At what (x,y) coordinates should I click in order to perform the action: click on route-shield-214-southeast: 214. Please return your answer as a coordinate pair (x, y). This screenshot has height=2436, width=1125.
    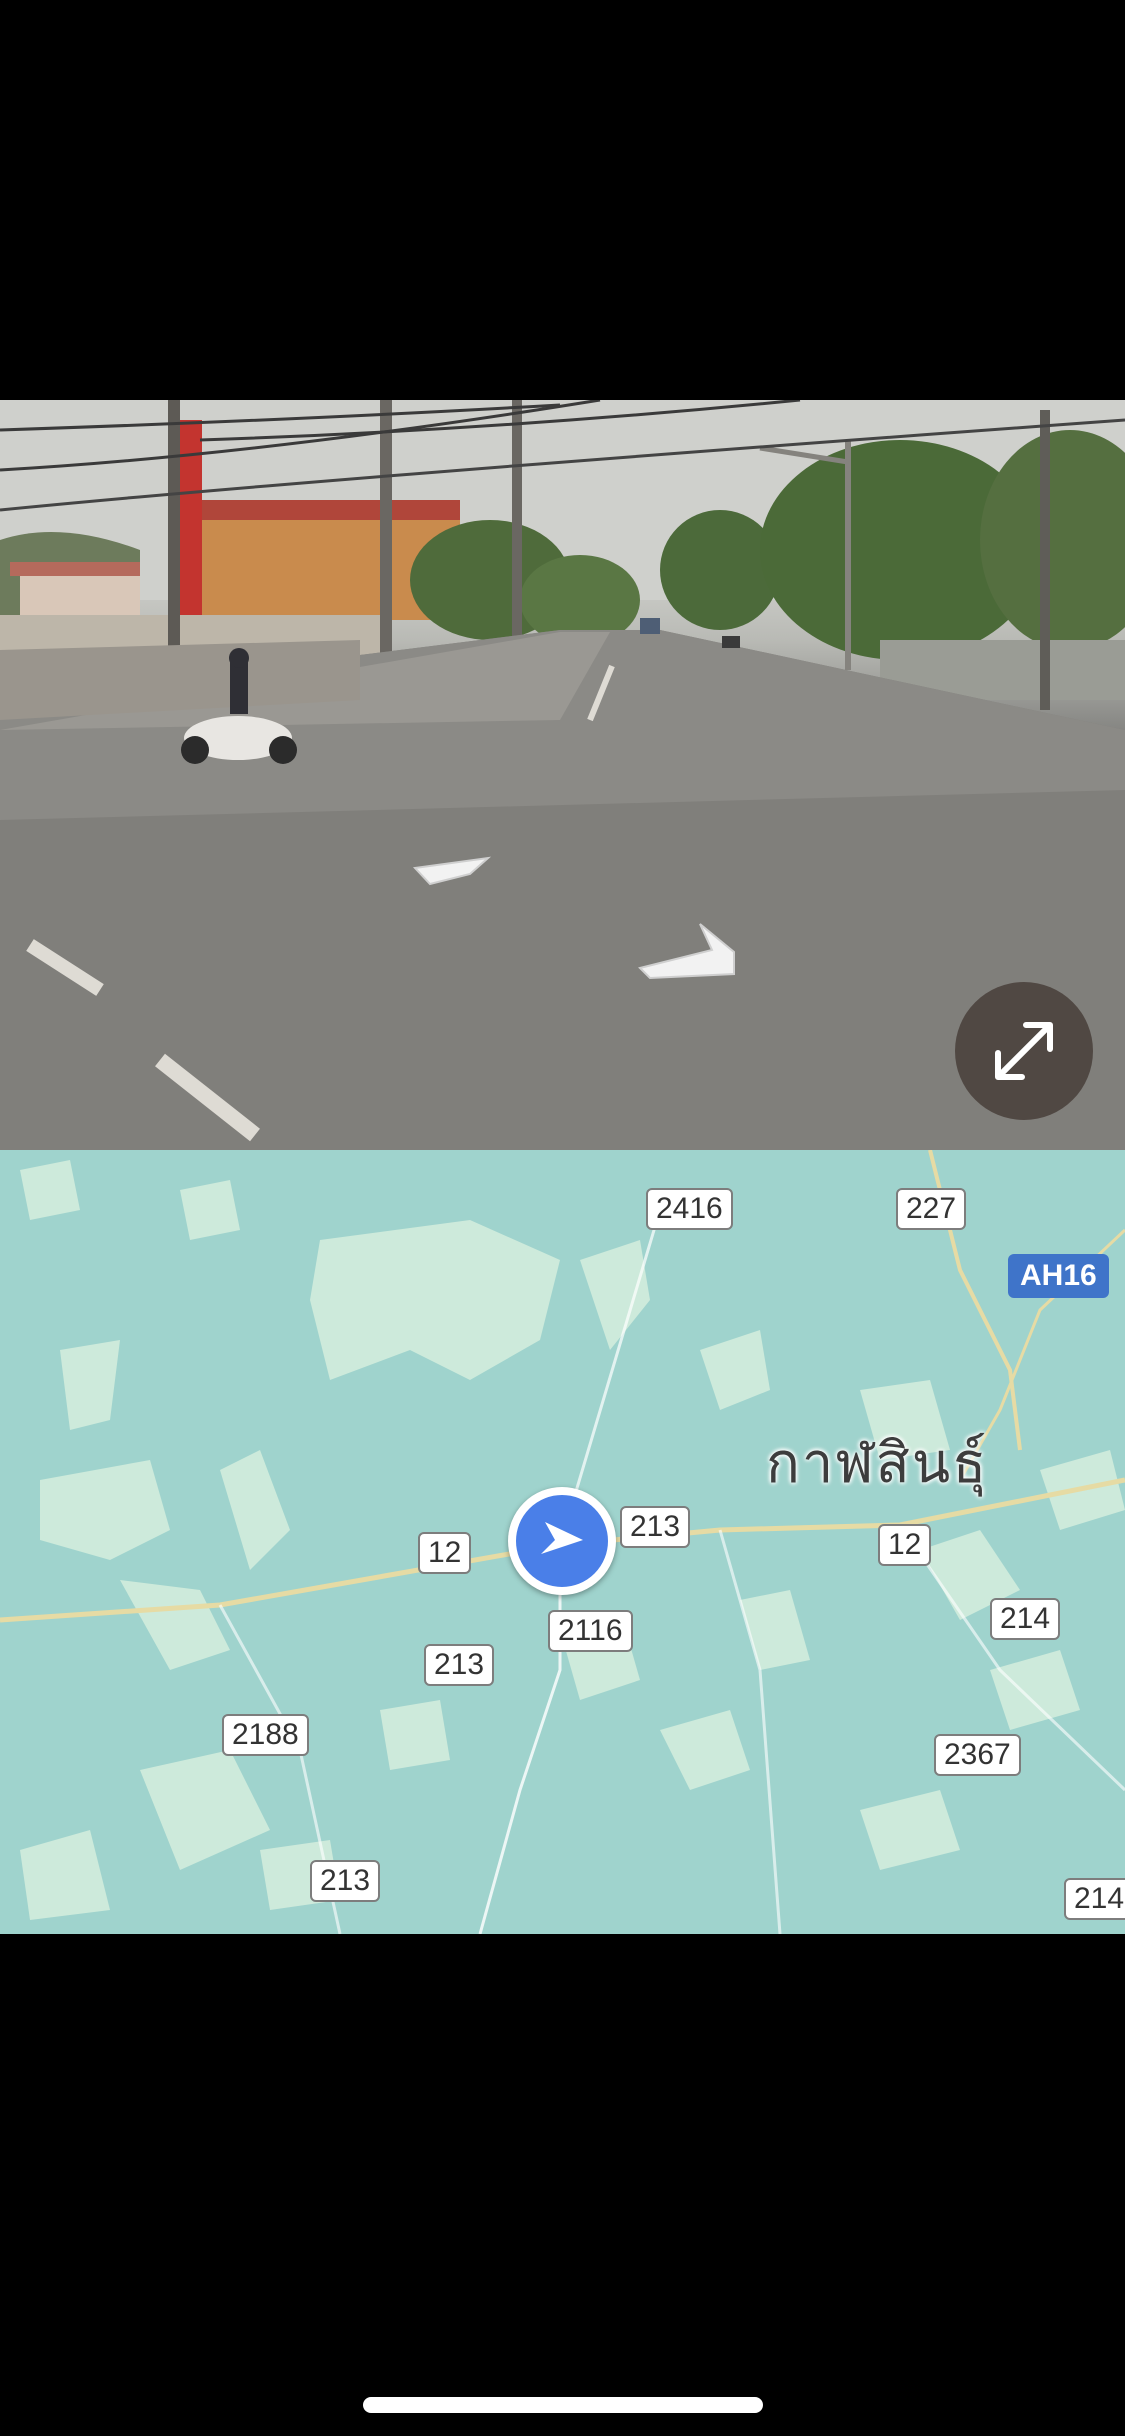
    Looking at the image, I should click on (1094, 1899).